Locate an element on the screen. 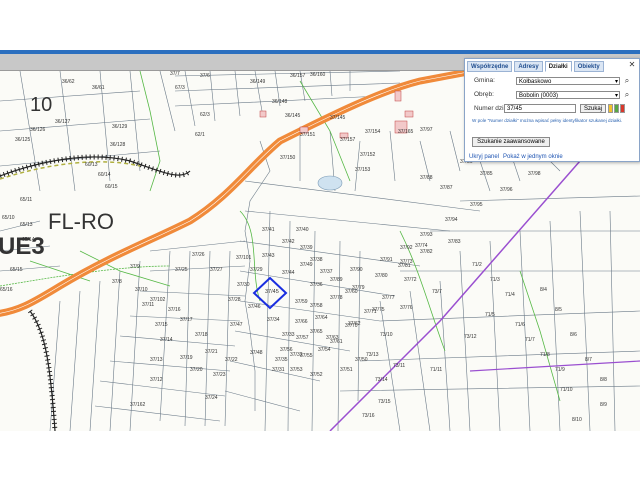  parcel-label: 60/14 is located at coordinates (104, 175).